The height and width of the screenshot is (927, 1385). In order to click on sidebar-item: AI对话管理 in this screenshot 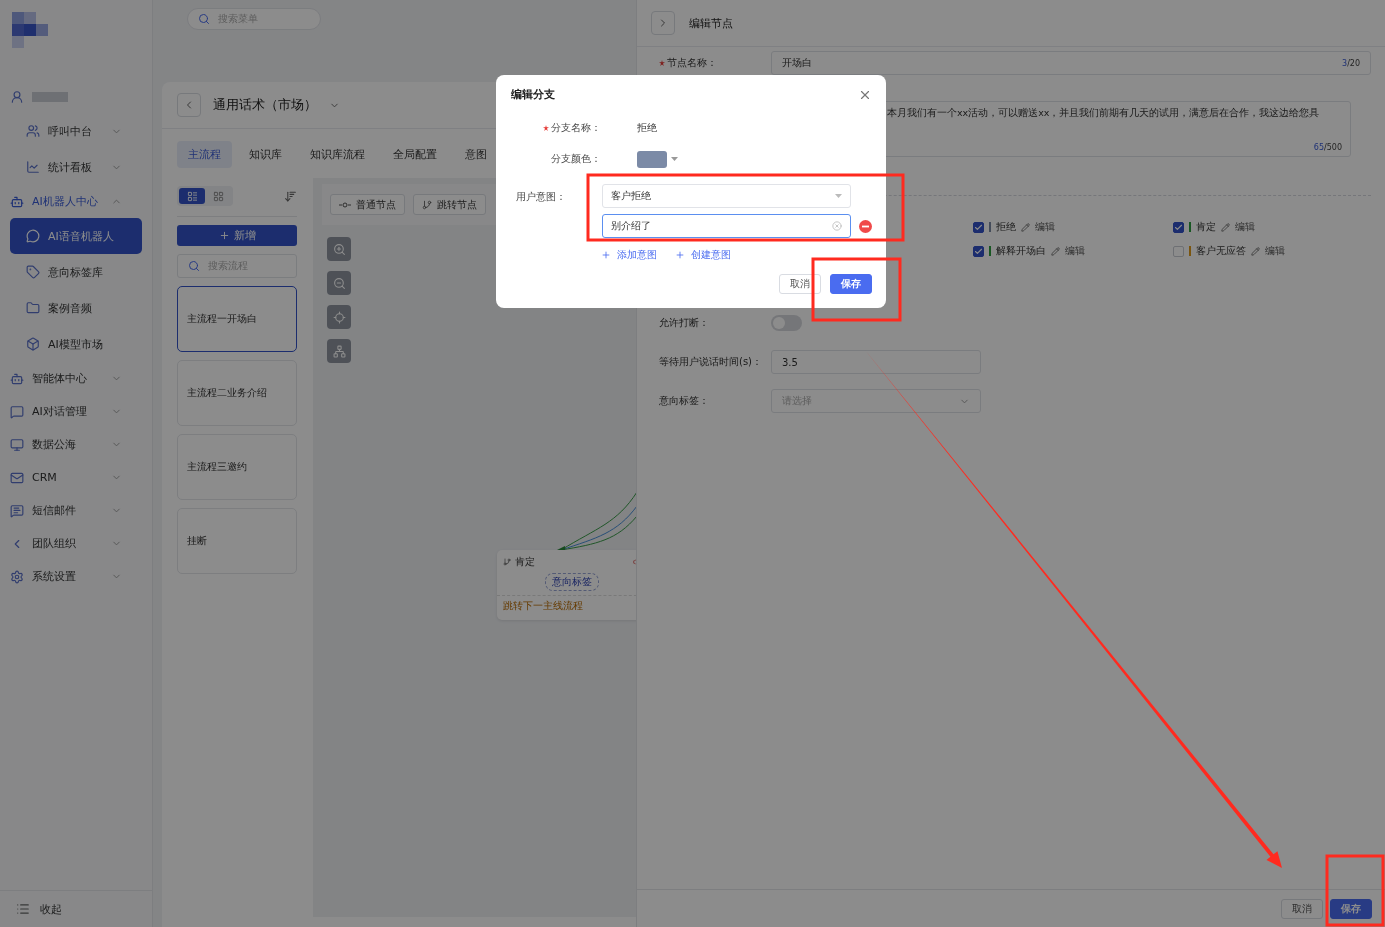, I will do `click(76, 411)`.